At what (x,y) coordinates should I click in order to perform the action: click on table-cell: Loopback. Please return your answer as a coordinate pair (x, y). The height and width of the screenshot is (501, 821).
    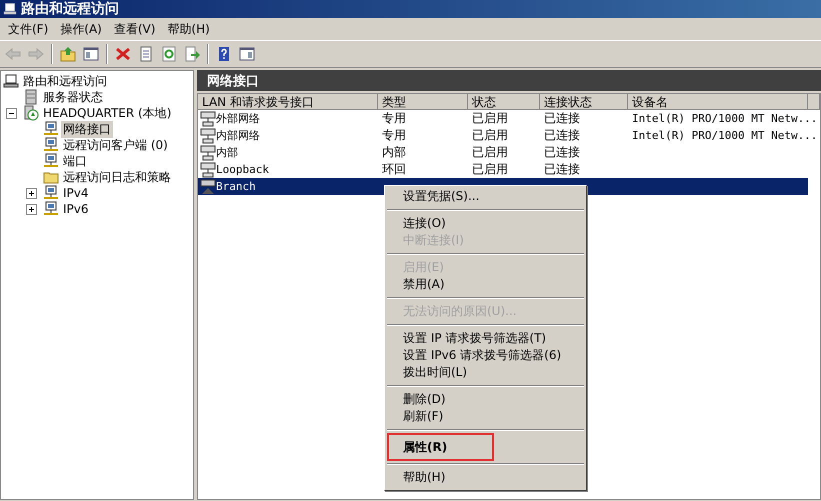
    Looking at the image, I should click on (242, 169).